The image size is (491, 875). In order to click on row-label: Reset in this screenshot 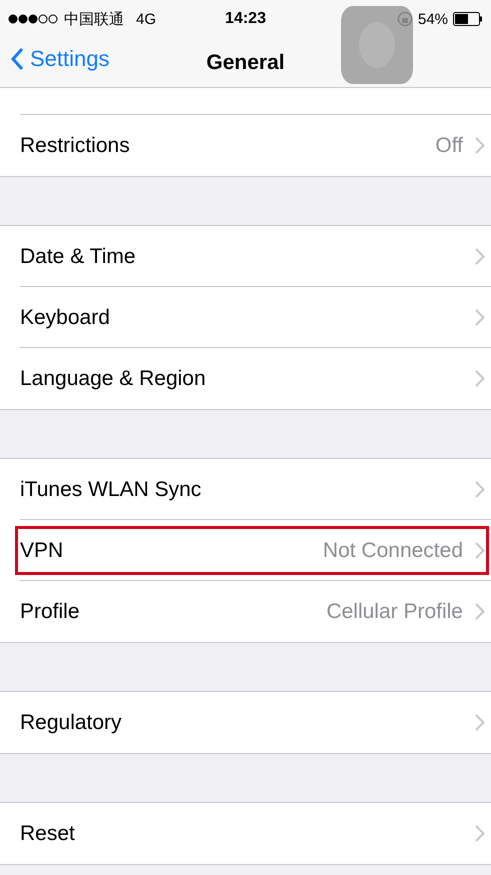, I will do `click(48, 834)`.